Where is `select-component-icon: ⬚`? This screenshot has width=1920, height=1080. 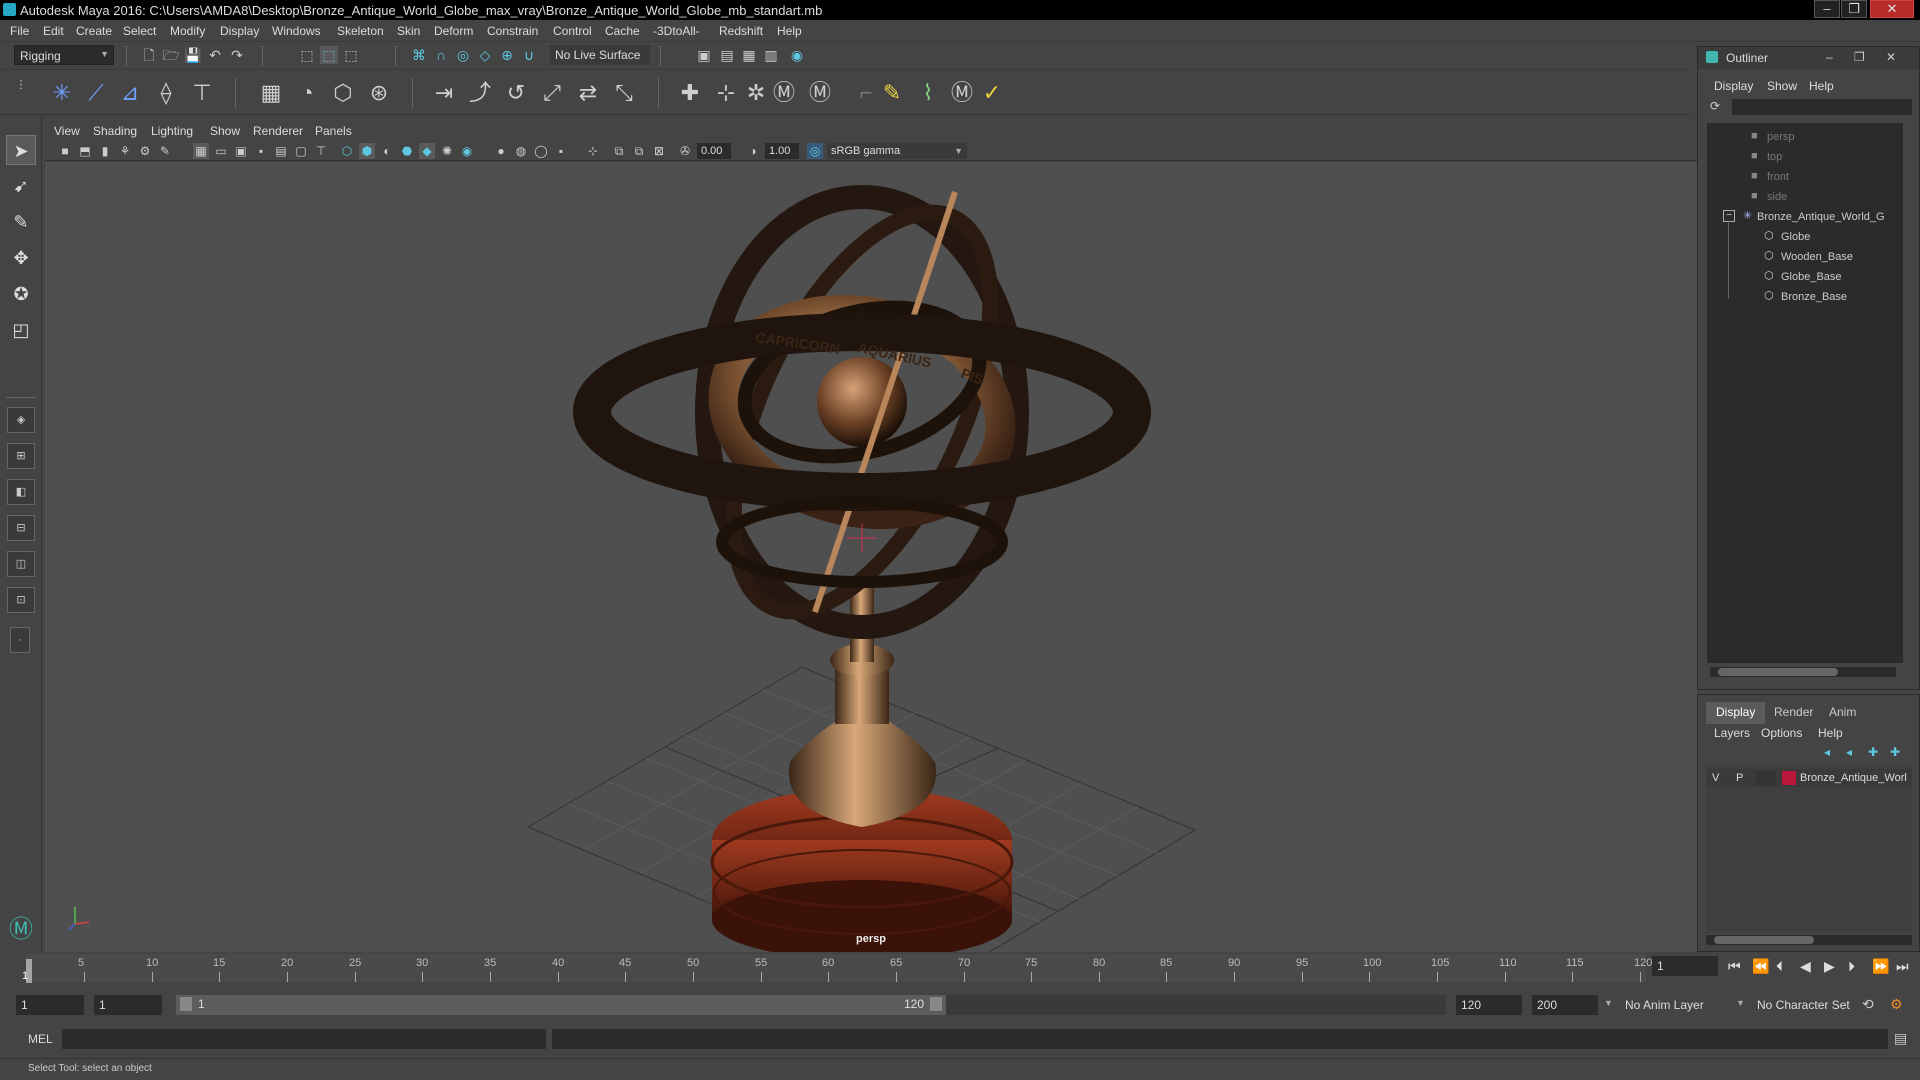 select-component-icon: ⬚ is located at coordinates (351, 55).